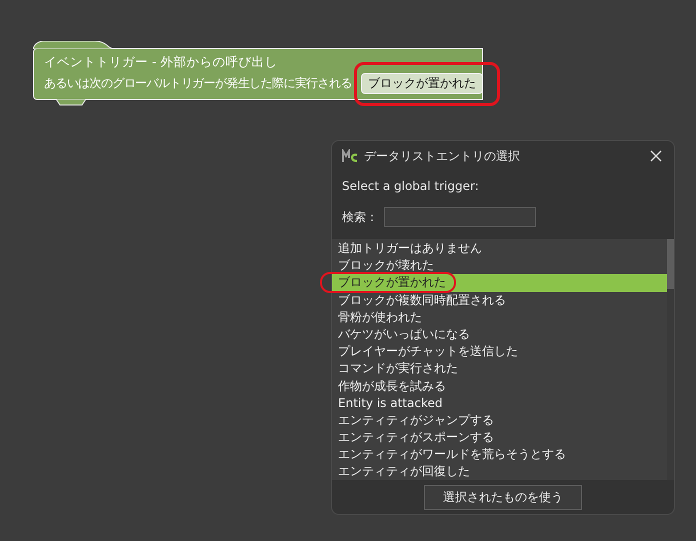  I want to click on search-label: 検索：, so click(360, 217).